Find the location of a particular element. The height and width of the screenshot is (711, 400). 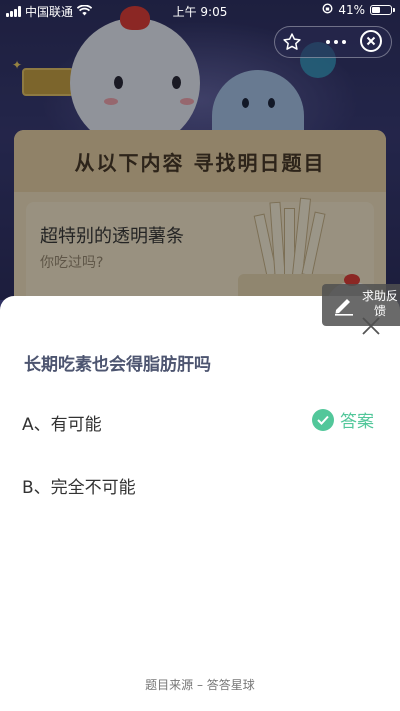

answer-label: 答案 is located at coordinates (357, 422).